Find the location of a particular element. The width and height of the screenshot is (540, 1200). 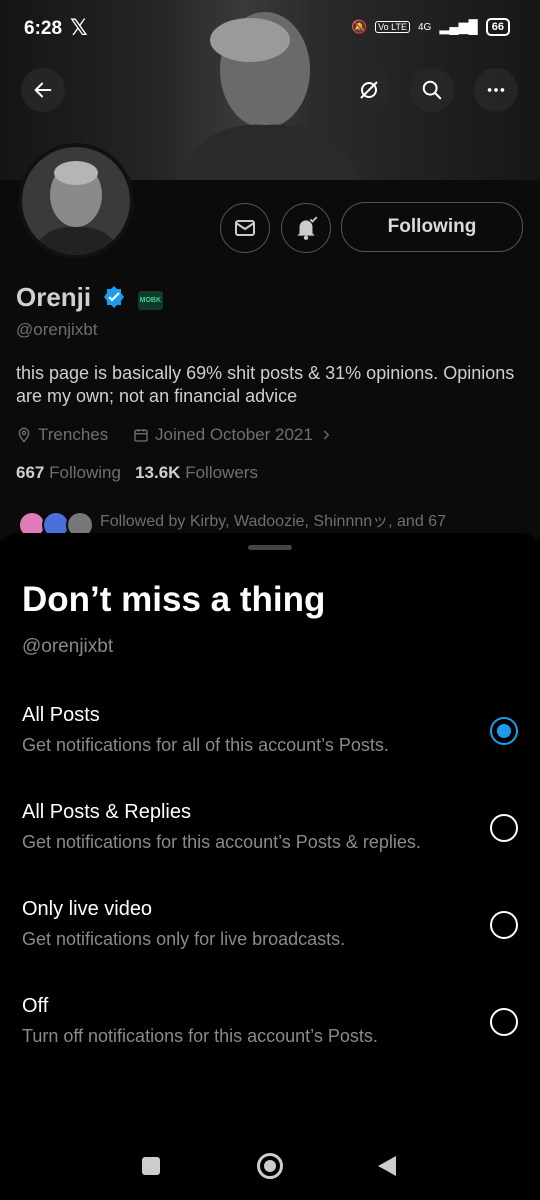

affiliate-badge: MOBK is located at coordinates (150, 300).